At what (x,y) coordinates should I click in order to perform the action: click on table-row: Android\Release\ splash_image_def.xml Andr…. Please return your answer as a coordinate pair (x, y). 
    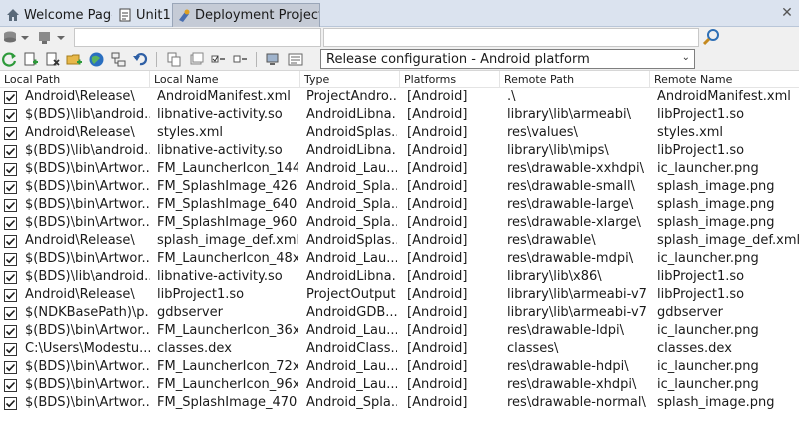
    Looking at the image, I should click on (399, 241).